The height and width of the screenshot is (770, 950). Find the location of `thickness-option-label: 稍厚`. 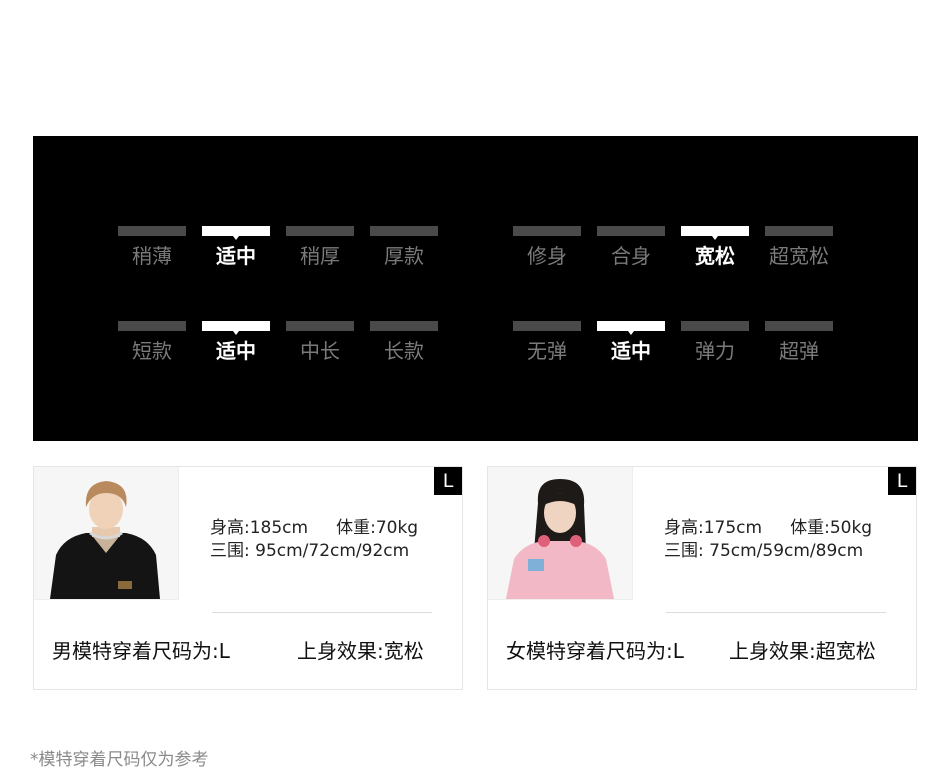

thickness-option-label: 稍厚 is located at coordinates (320, 256).